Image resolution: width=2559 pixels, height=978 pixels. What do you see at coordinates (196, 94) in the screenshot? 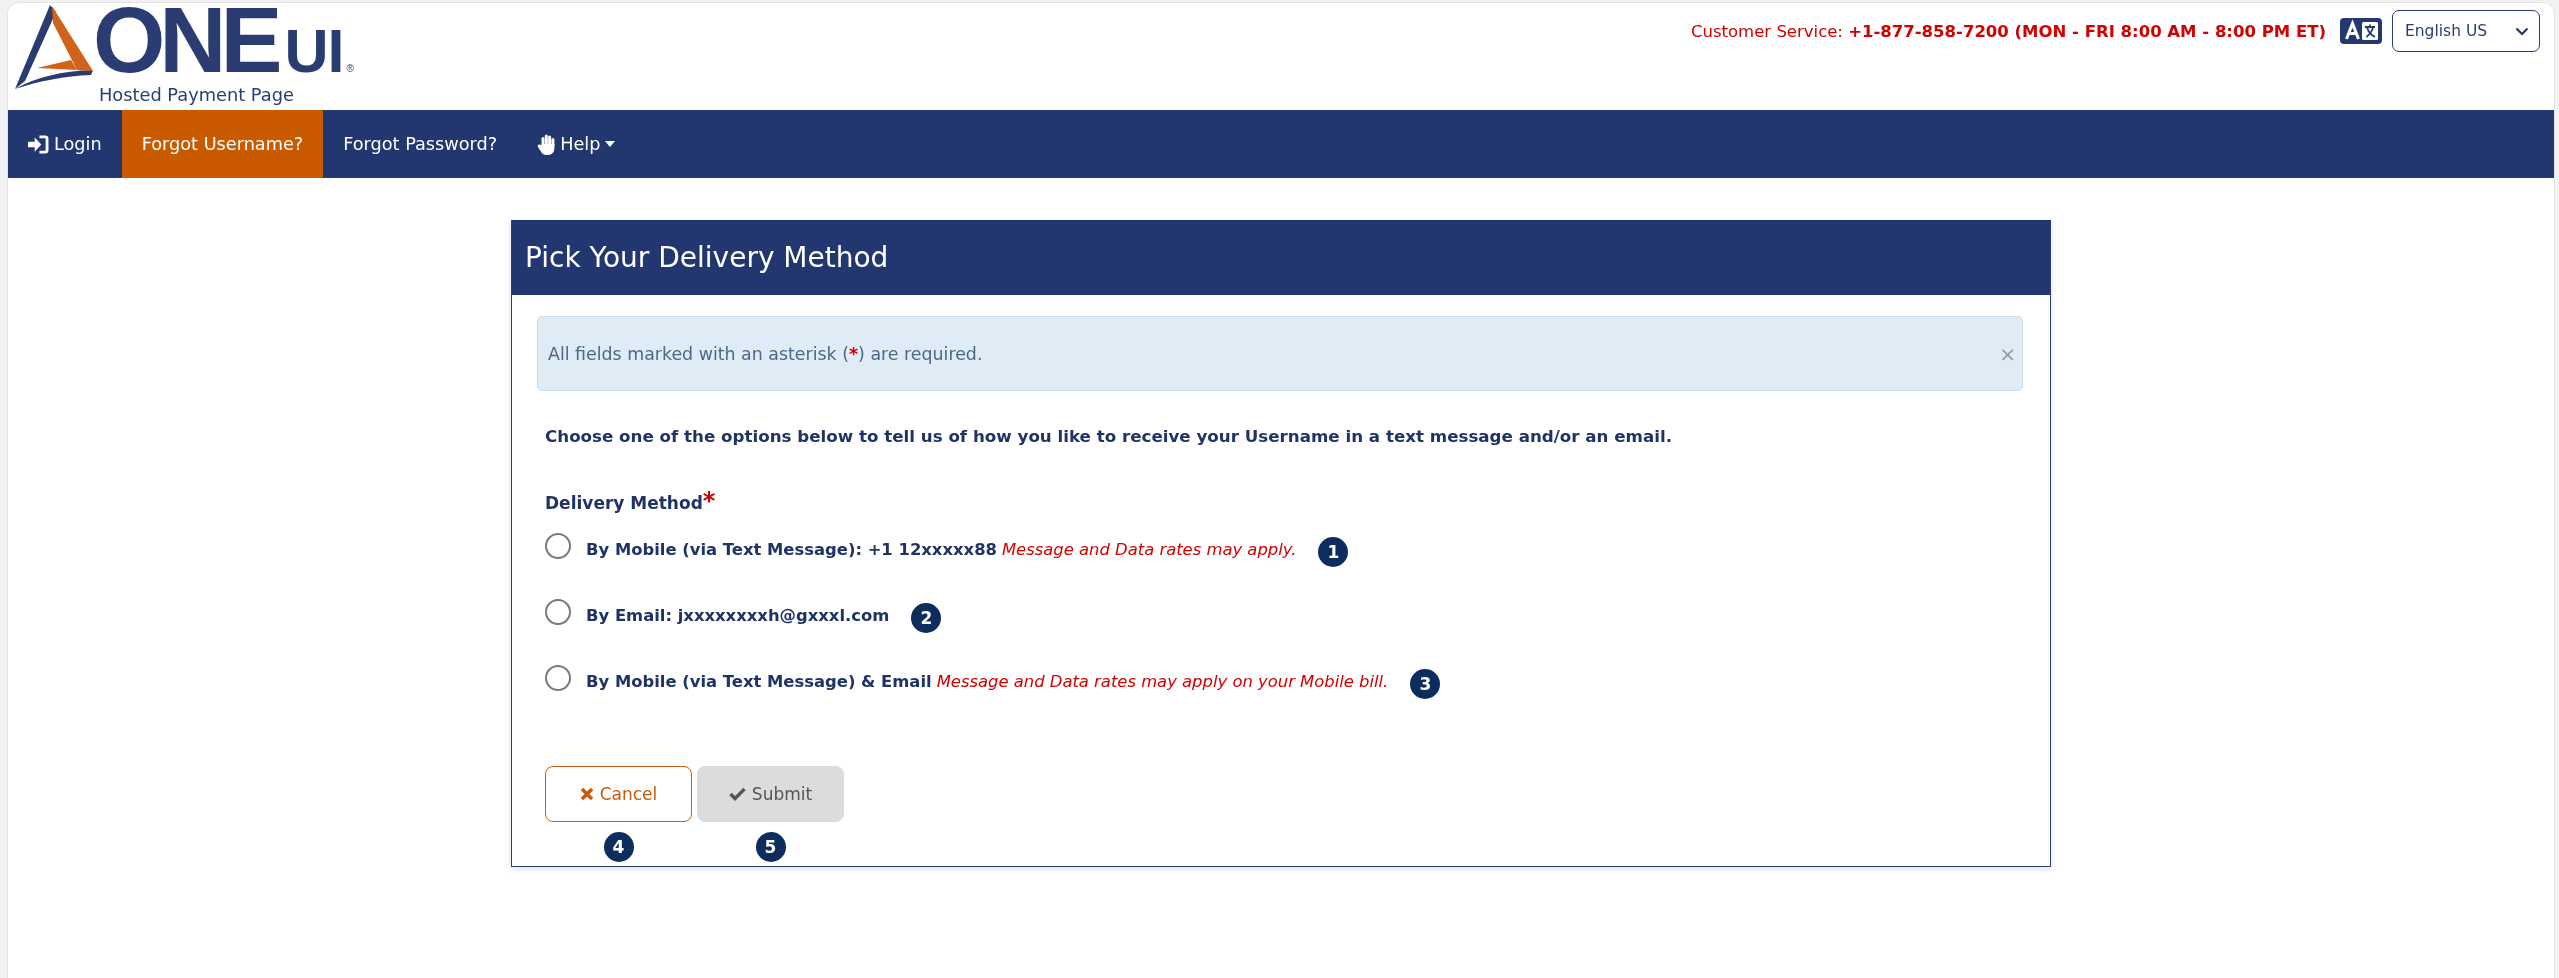
I see `logo-tagline: Hosted Payment Page` at bounding box center [196, 94].